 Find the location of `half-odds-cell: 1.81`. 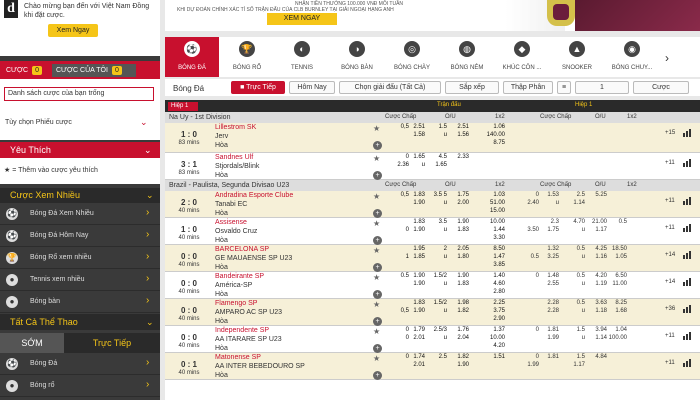

half-odds-cell: 1.81 is located at coordinates (548, 357).